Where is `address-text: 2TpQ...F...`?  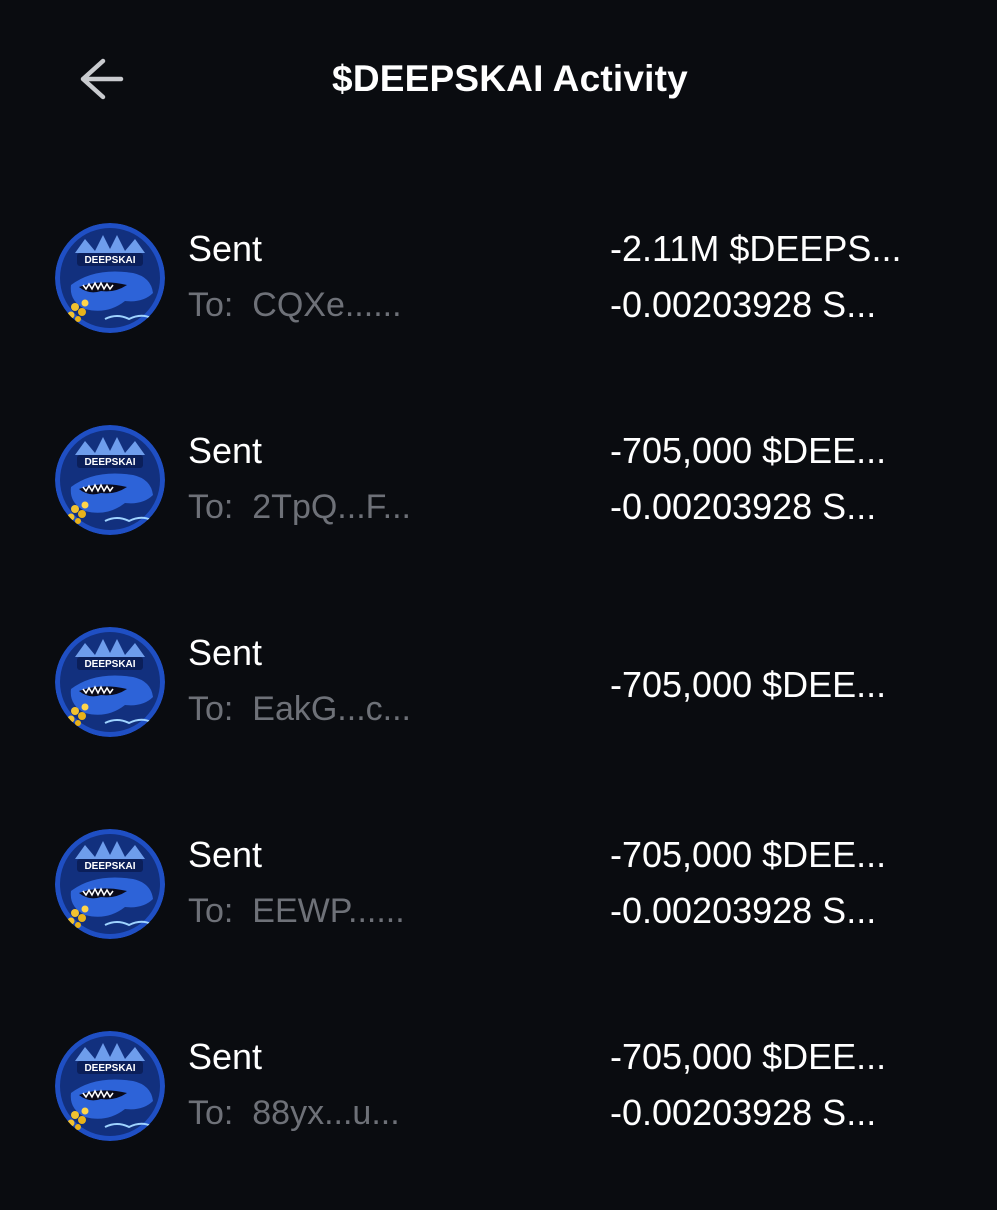
address-text: 2TpQ...F... is located at coordinates (331, 507).